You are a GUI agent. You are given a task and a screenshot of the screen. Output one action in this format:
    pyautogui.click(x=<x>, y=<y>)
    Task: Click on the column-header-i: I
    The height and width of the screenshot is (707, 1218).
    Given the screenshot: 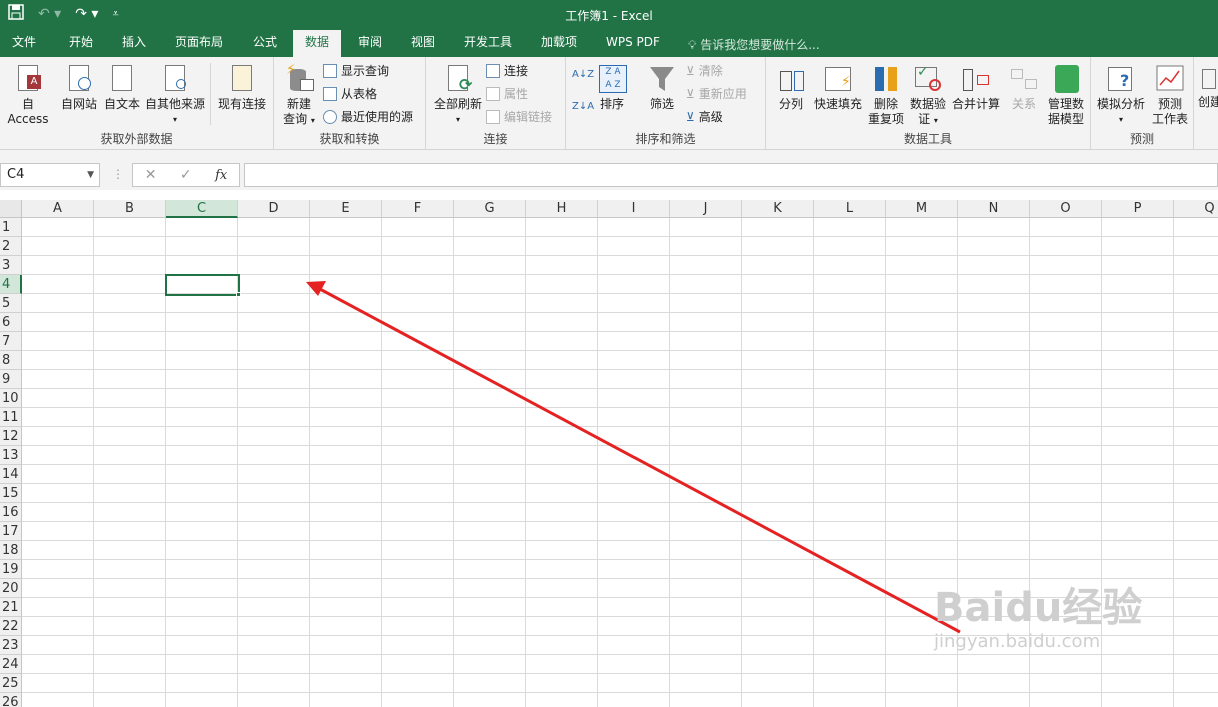 What is the action you would take?
    pyautogui.click(x=634, y=209)
    